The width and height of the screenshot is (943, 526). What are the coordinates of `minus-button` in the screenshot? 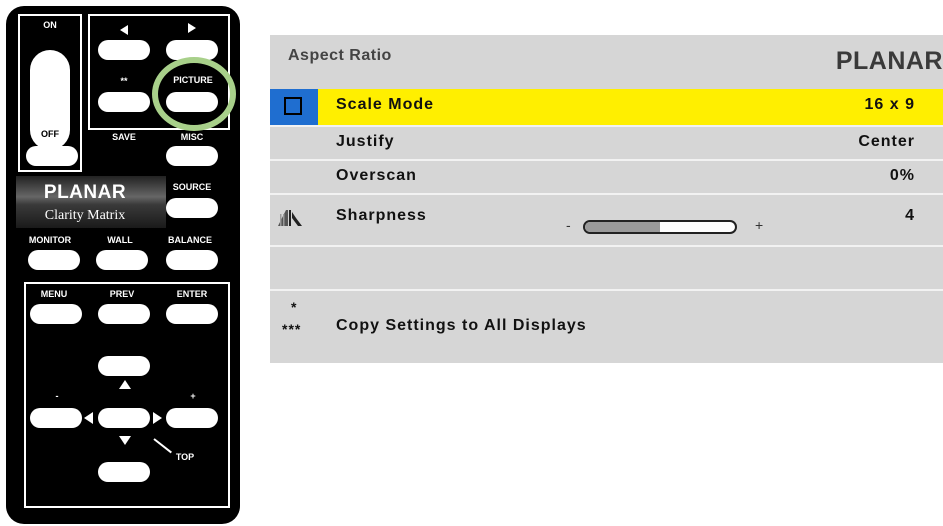 It's located at (56, 418).